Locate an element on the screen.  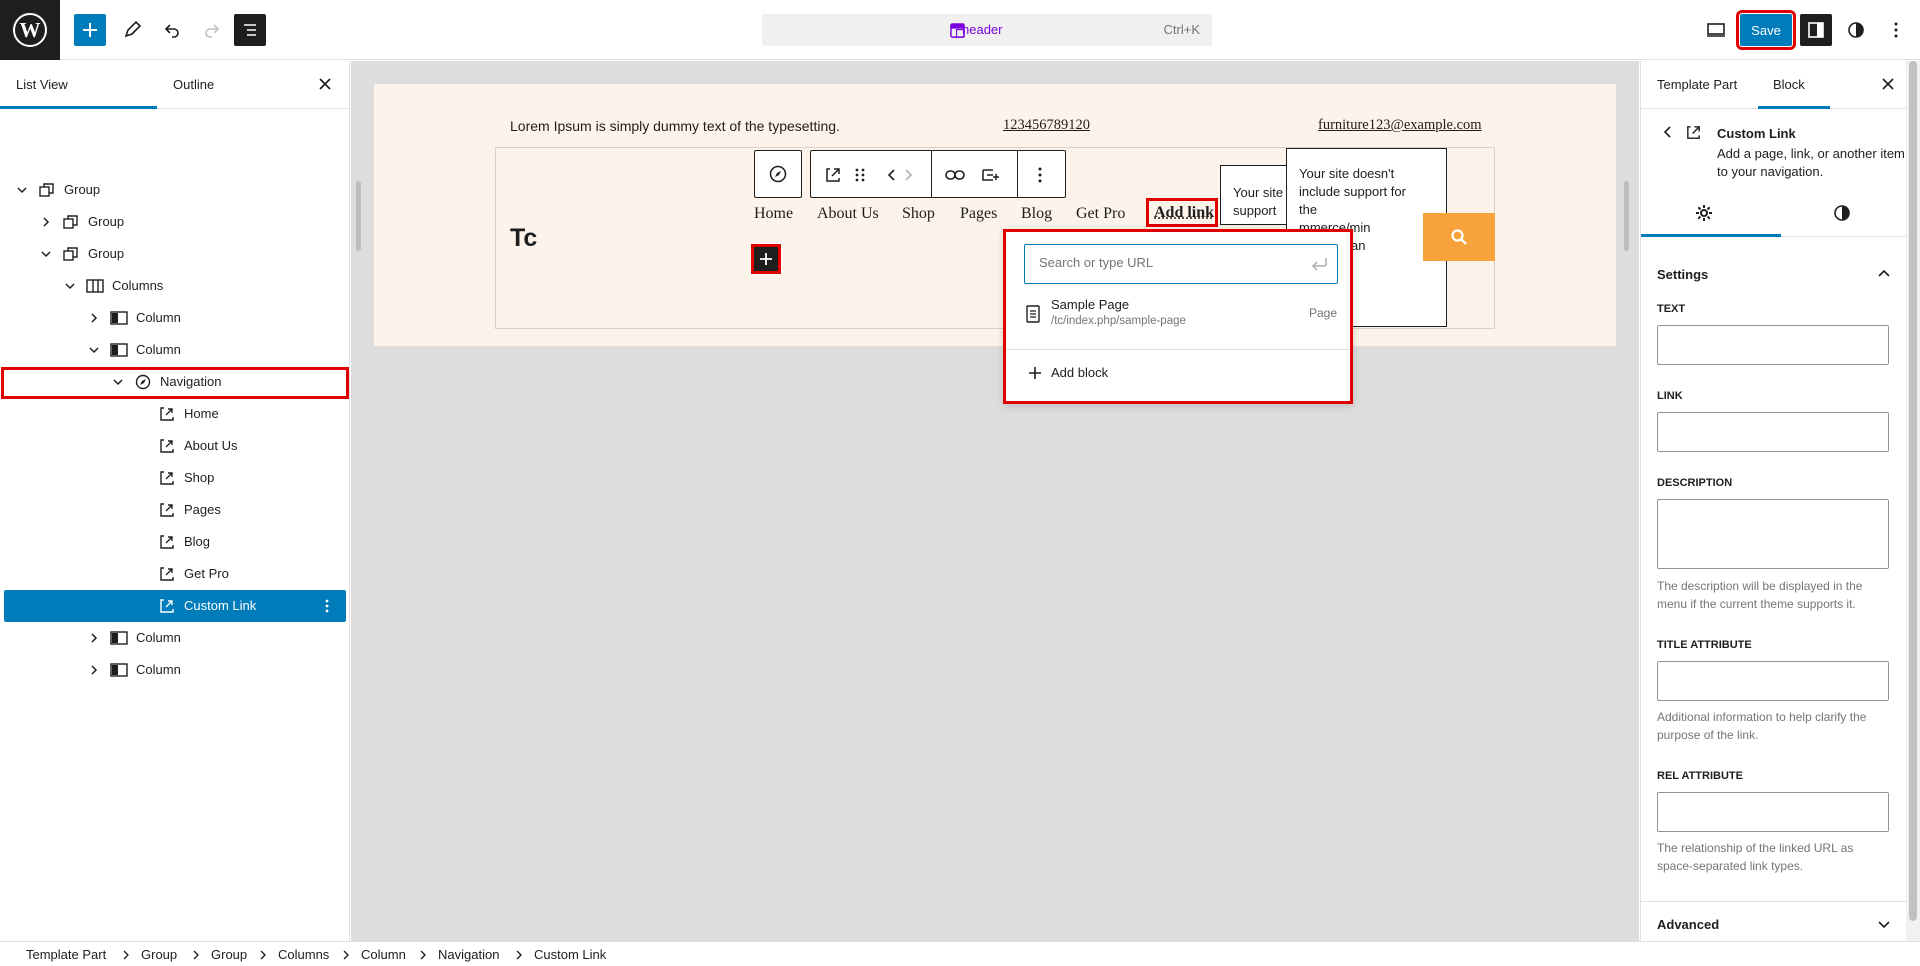
url-search-field is located at coordinates (1181, 264).